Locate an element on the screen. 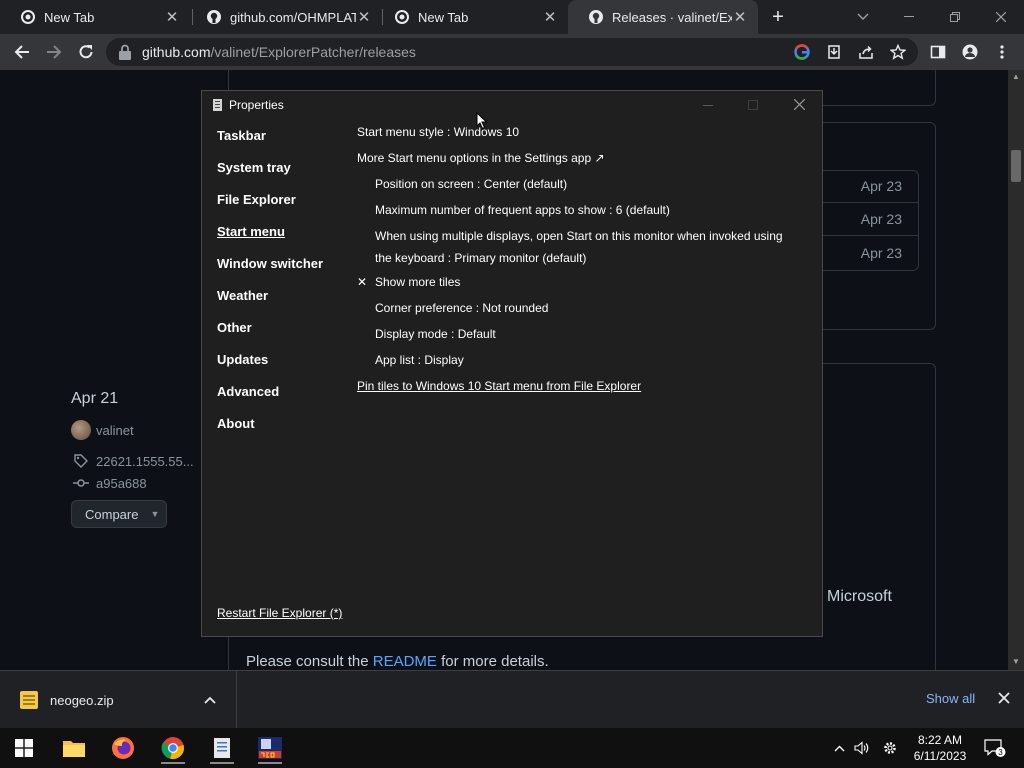  download-item: neogeo.zip is located at coordinates (118, 700).